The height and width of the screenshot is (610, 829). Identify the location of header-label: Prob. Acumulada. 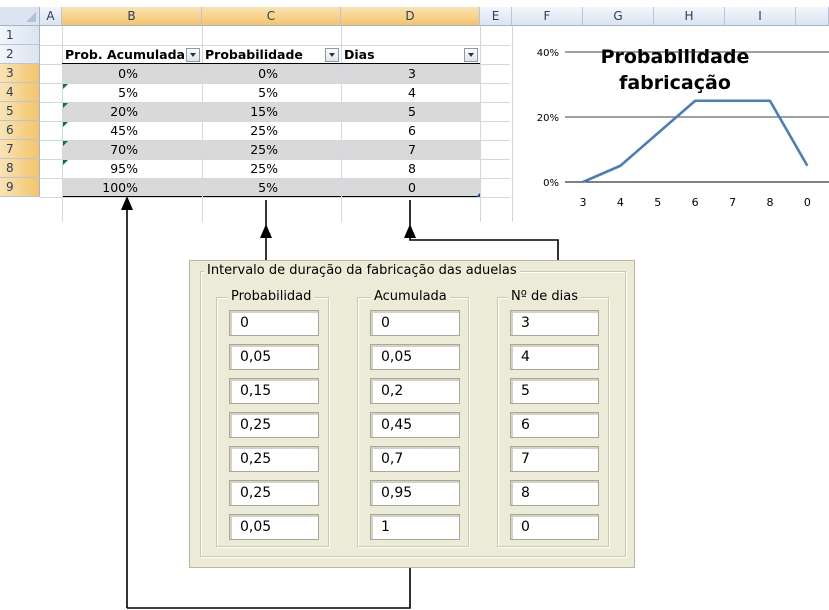
(125, 54).